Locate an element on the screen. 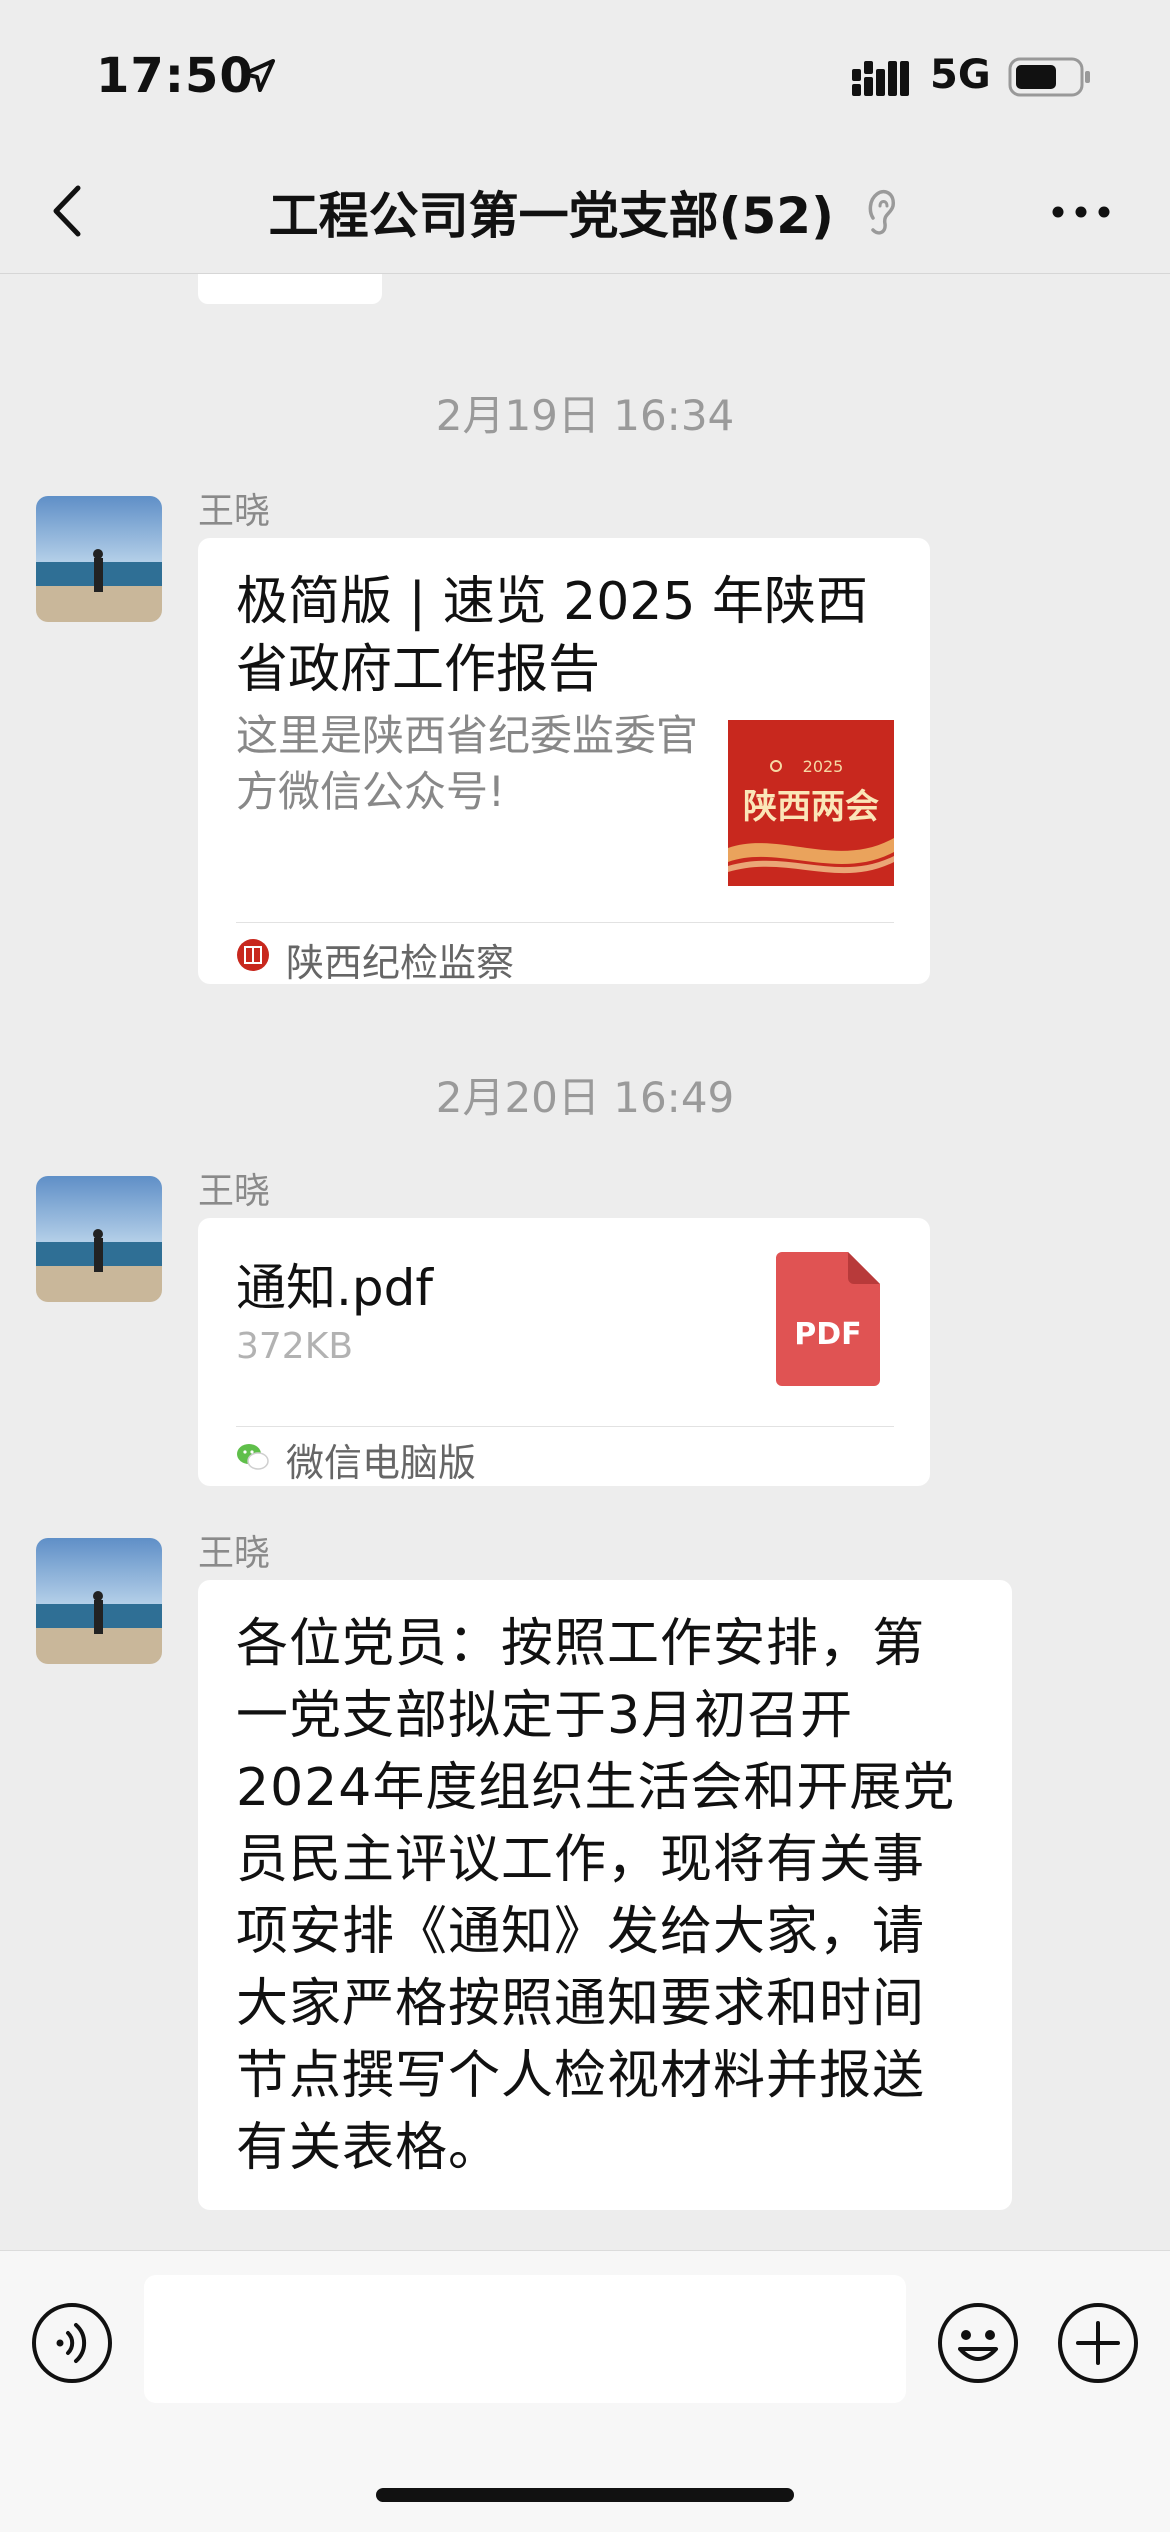  home-indicator is located at coordinates (585, 2495).